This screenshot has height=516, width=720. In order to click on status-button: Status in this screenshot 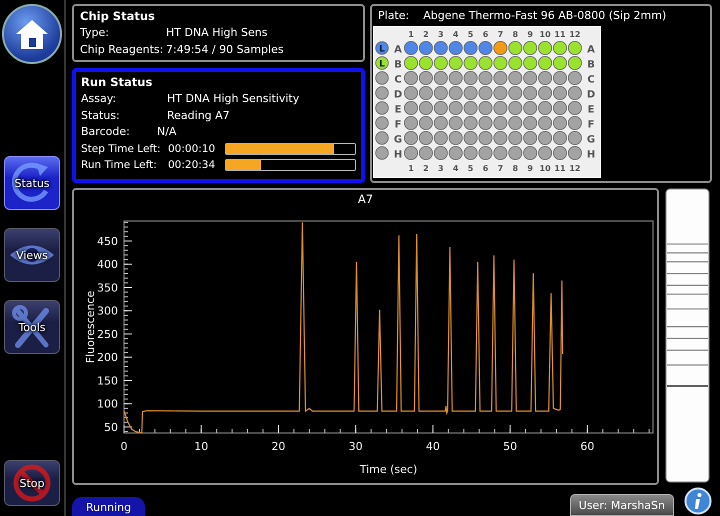, I will do `click(32, 183)`.